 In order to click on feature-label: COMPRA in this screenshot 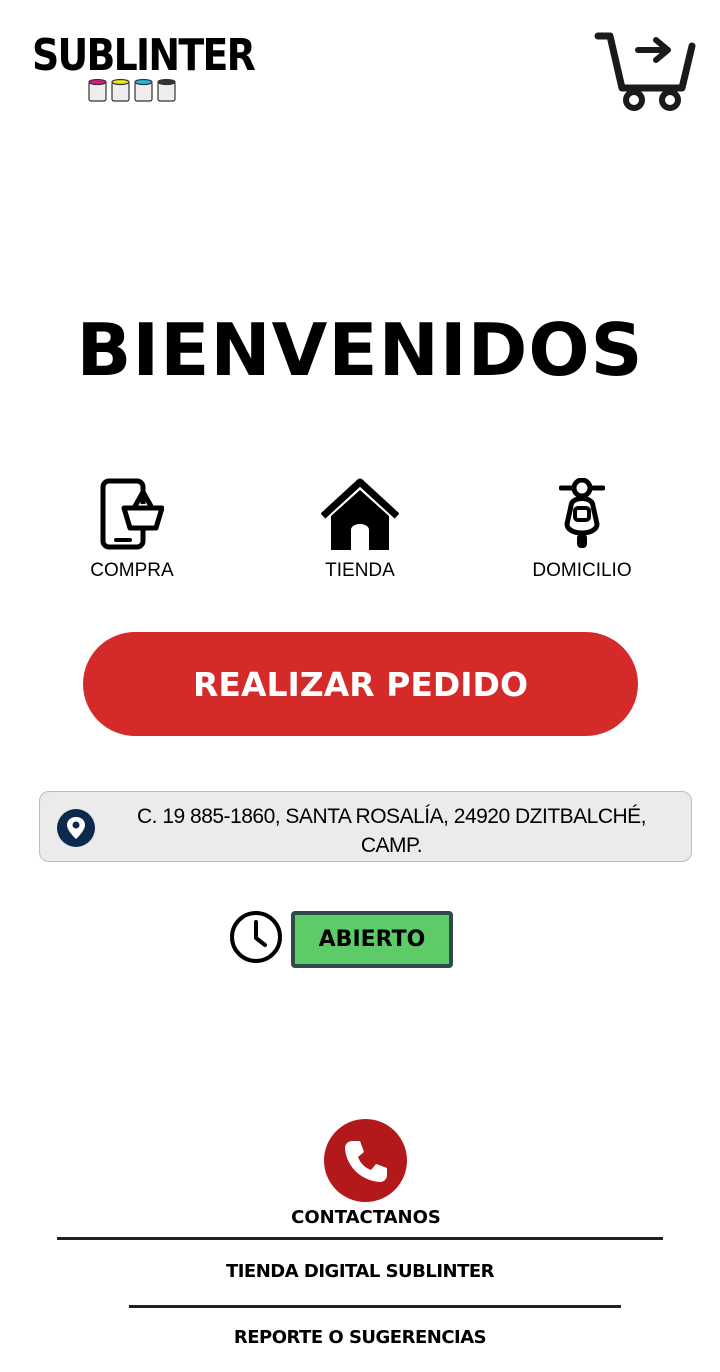, I will do `click(132, 570)`.